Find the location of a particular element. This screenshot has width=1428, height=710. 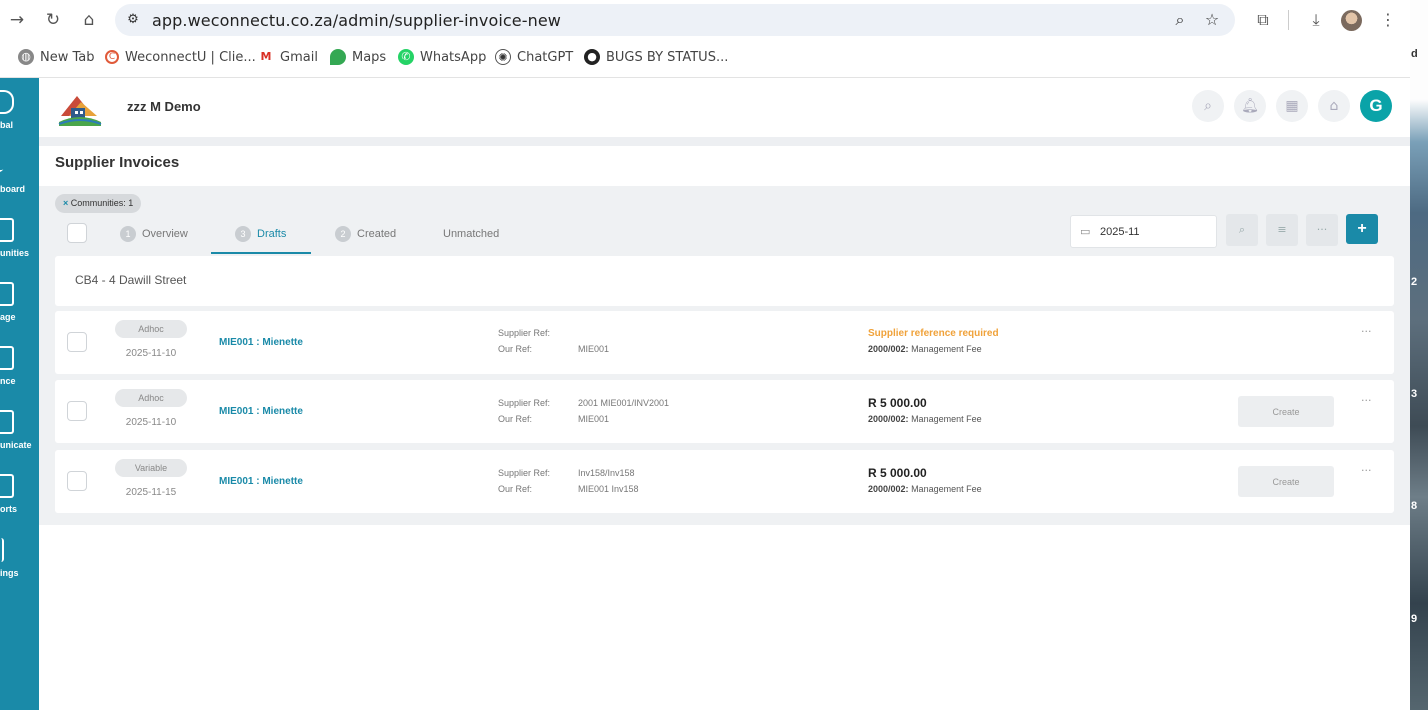

bookmark-star-icon: ☆ is located at coordinates (1212, 20).